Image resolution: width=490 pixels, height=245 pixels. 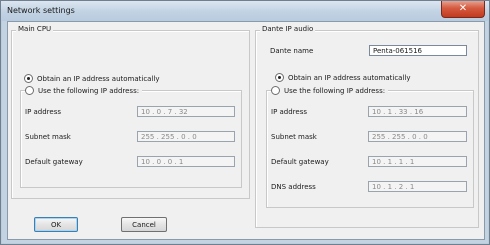 What do you see at coordinates (292, 51) in the screenshot?
I see `dante-name-label: Dante name` at bounding box center [292, 51].